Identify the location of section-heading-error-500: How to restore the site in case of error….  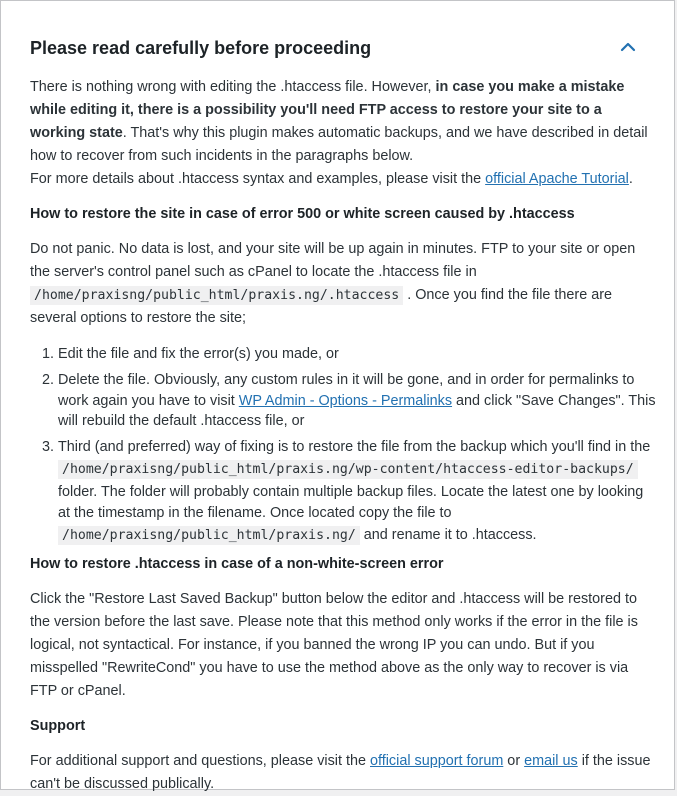
(302, 214).